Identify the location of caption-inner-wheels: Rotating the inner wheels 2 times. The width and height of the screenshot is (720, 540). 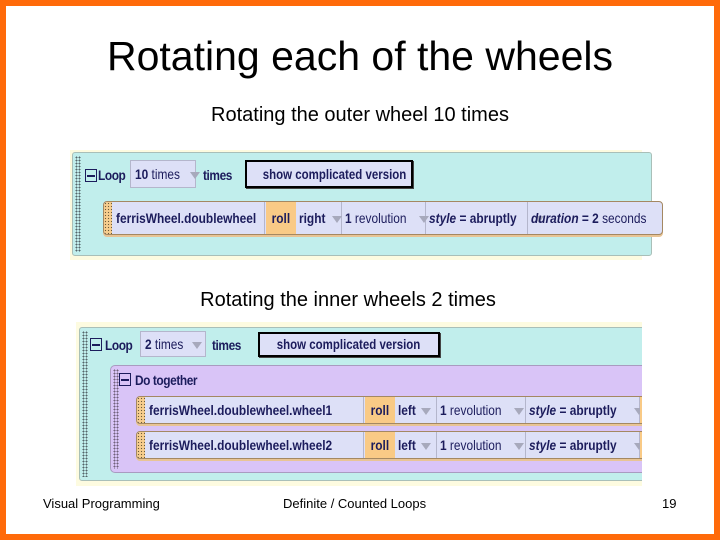
(348, 300).